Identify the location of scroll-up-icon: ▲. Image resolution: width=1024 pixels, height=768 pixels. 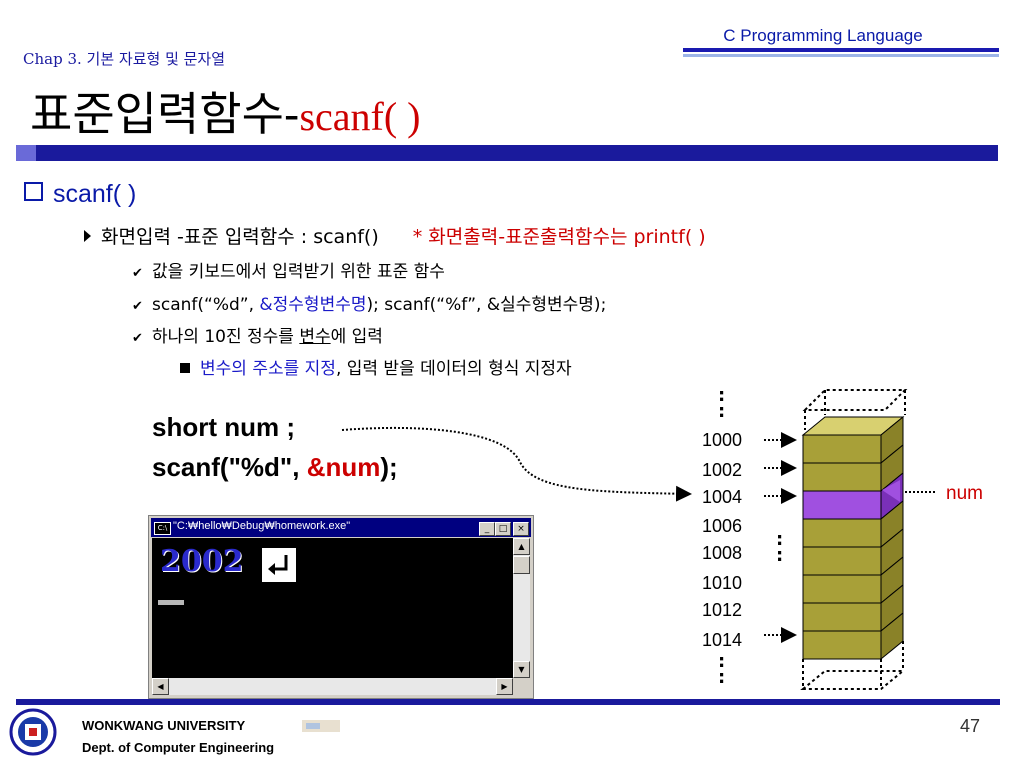
(521, 546).